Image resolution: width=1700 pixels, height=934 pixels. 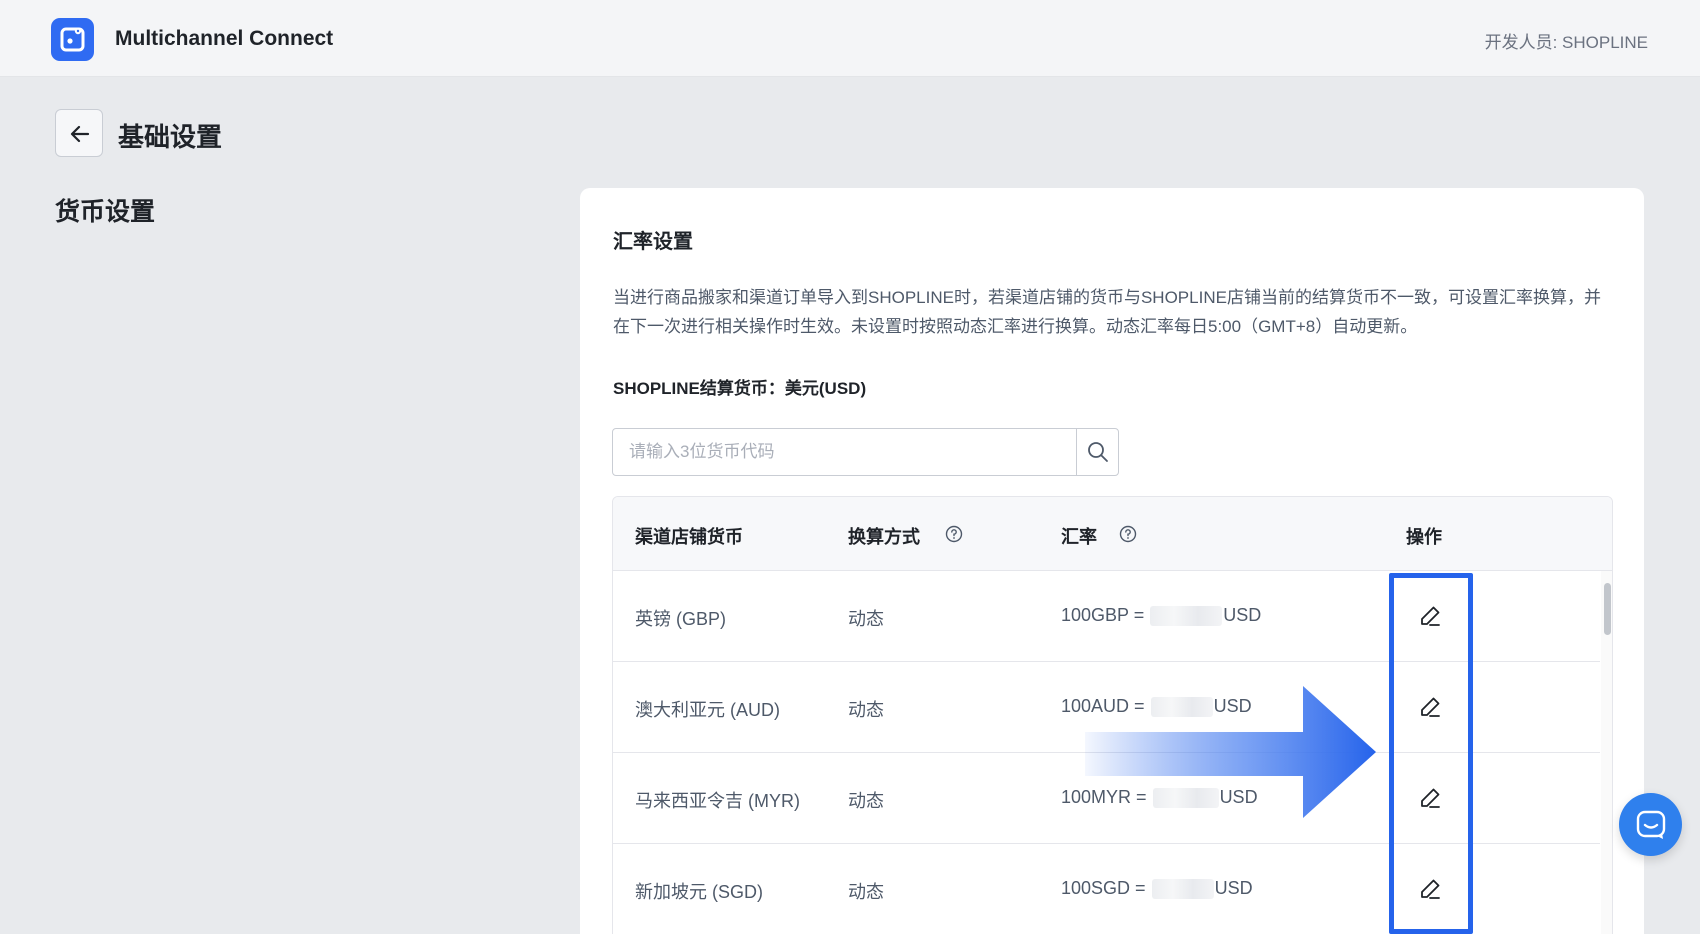 I want to click on header-method: 换算方式, so click(x=884, y=537).